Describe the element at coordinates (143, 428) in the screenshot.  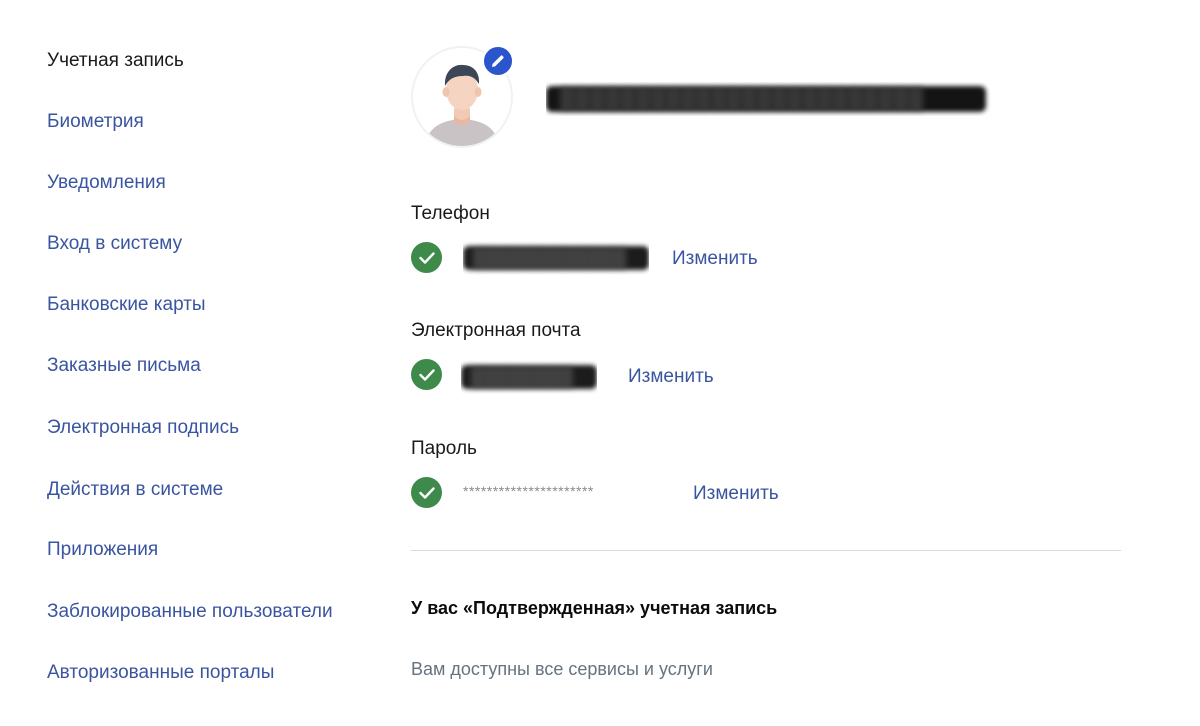
I see `sidebar-item-electronic-signature: Электронная подпись` at that location.